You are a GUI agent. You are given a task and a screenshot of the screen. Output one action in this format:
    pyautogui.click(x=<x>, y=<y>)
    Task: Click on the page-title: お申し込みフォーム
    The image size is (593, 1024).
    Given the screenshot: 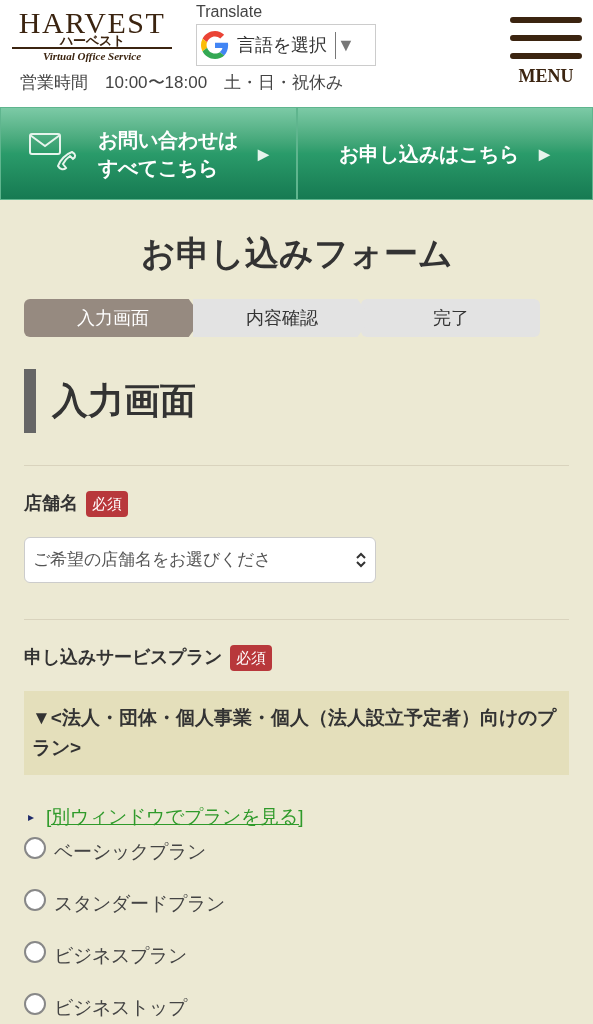 What is the action you would take?
    pyautogui.click(x=296, y=253)
    